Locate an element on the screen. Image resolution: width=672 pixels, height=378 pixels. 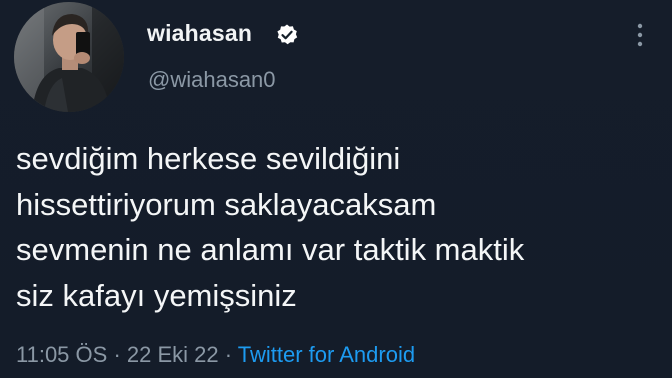
tweet-time: 11:05 ÖS is located at coordinates (61, 354).